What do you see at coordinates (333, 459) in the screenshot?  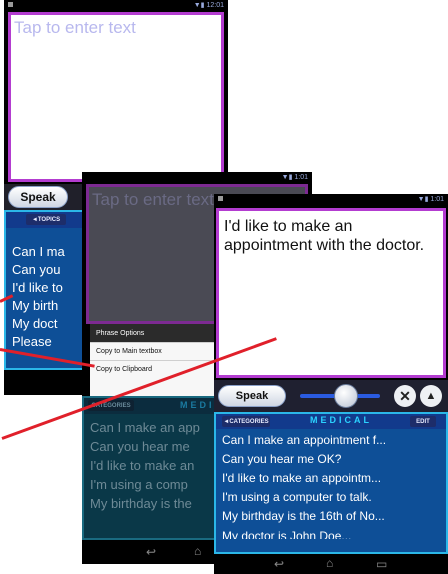 I see `phrase-item: Can you hear me OK?` at bounding box center [333, 459].